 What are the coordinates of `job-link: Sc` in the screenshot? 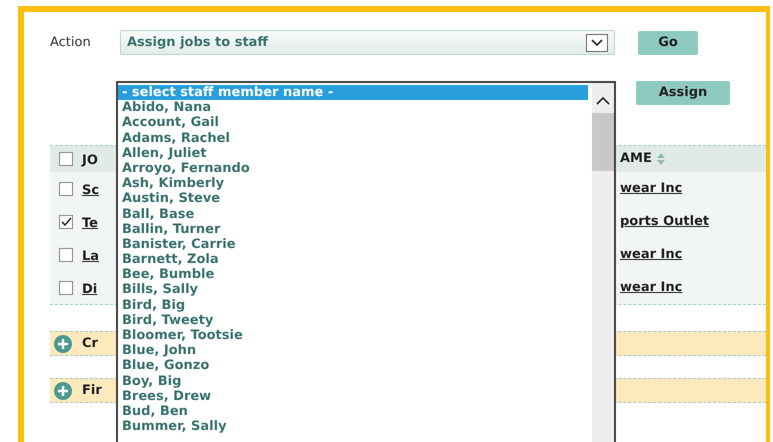 It's located at (91, 190).